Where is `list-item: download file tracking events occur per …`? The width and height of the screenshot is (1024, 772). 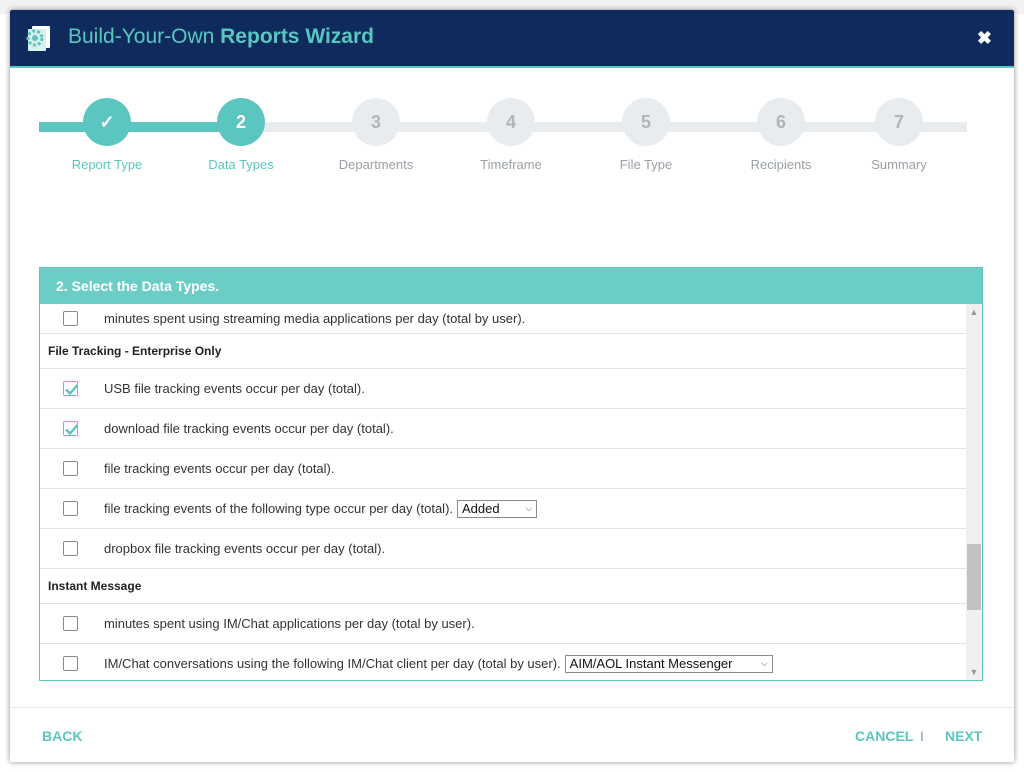 list-item: download file tracking events occur per … is located at coordinates (503, 429).